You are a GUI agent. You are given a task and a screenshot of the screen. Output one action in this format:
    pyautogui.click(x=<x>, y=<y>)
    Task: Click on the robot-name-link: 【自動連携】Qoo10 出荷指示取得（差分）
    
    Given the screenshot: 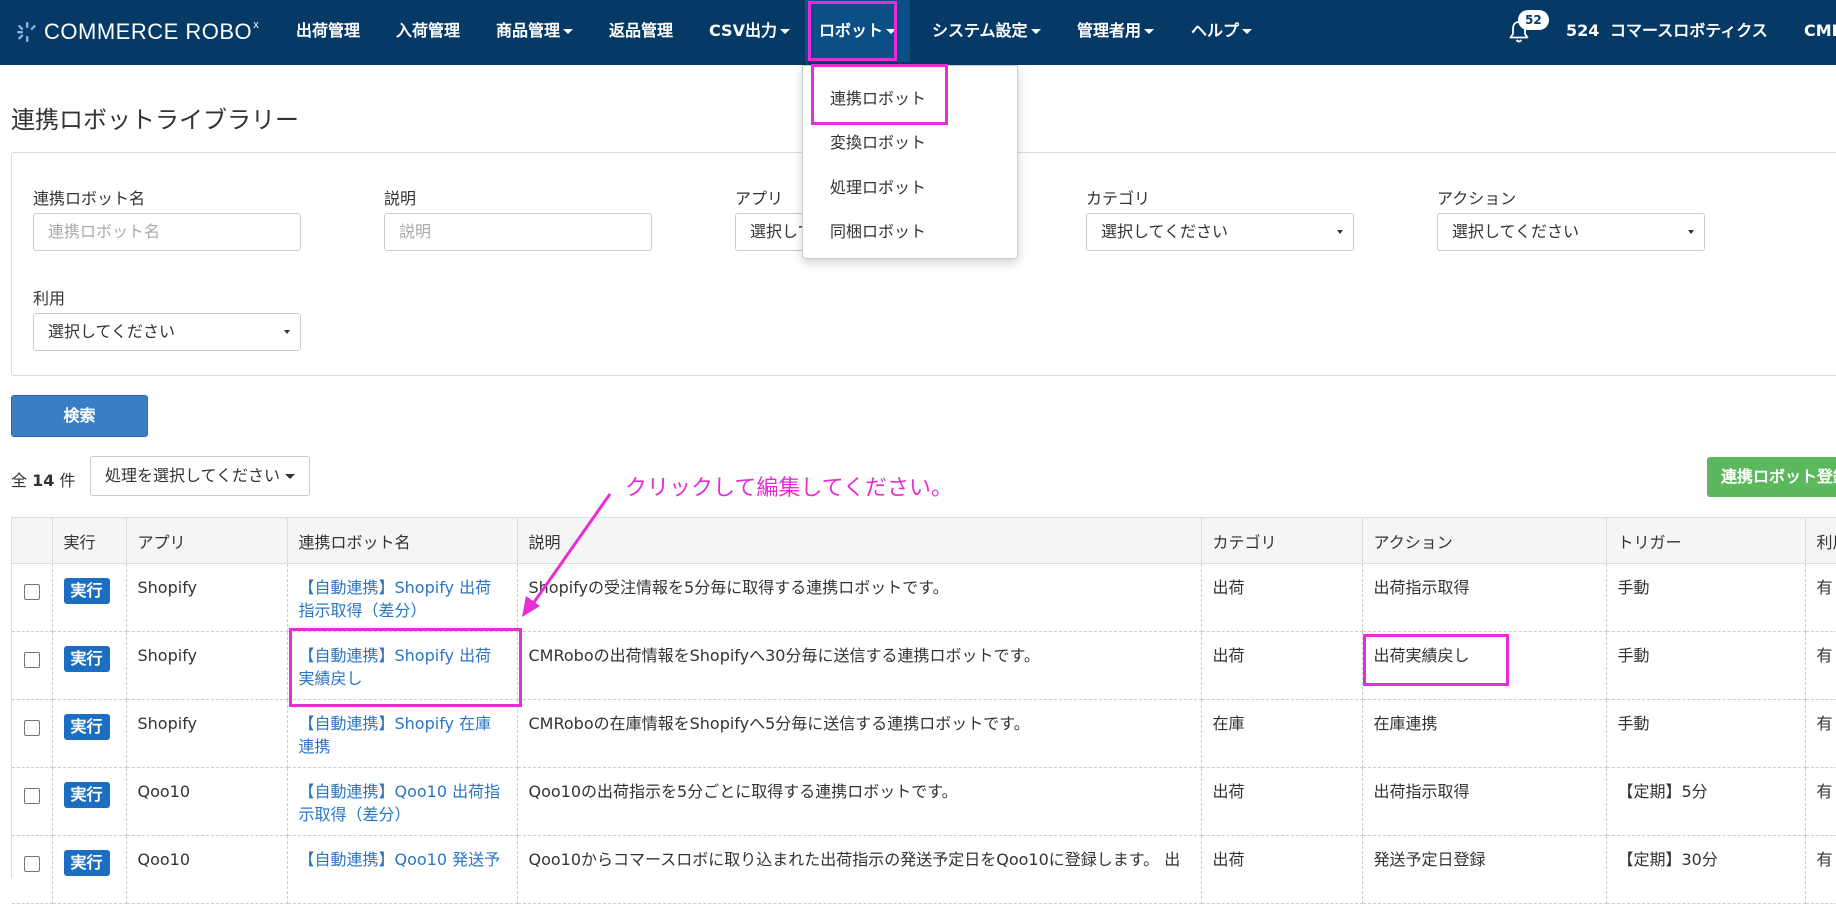 What is the action you would take?
    pyautogui.click(x=402, y=801)
    